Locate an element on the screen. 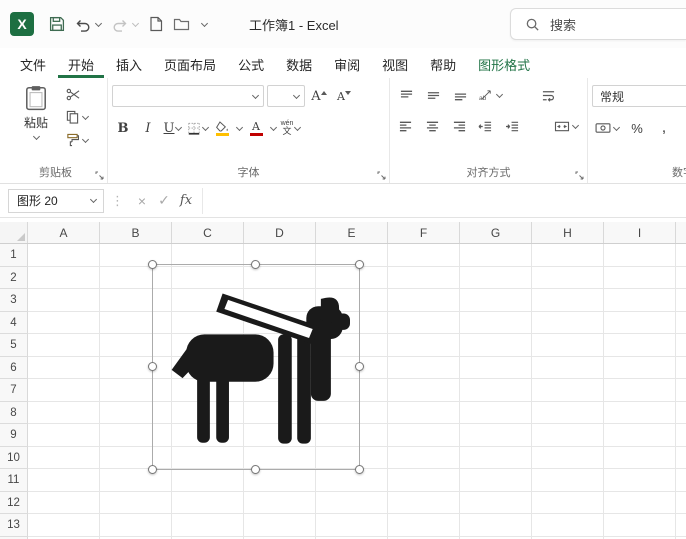  orientation-button: ab is located at coordinates (491, 95).